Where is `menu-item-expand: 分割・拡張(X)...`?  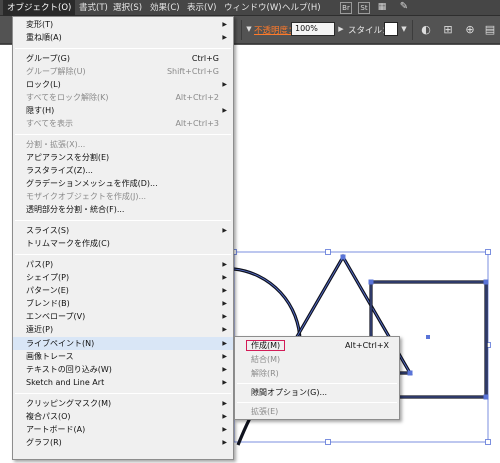
menu-item-expand: 分割・拡張(X)... is located at coordinates (123, 144).